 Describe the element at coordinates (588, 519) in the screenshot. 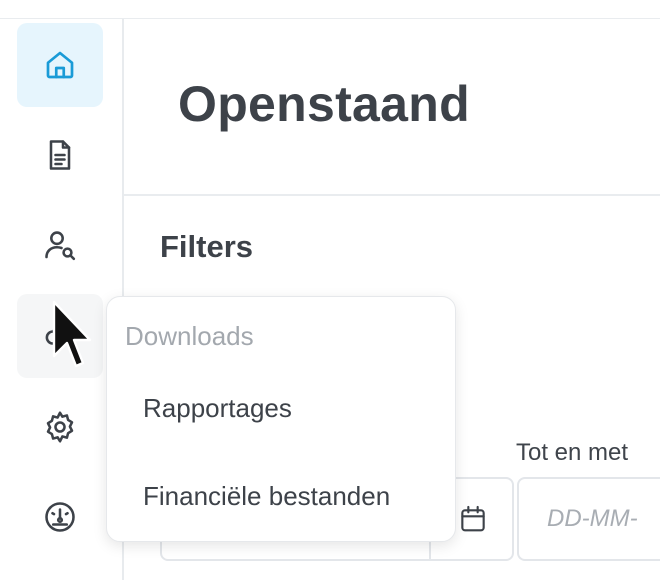

I see `date-to-input` at that location.